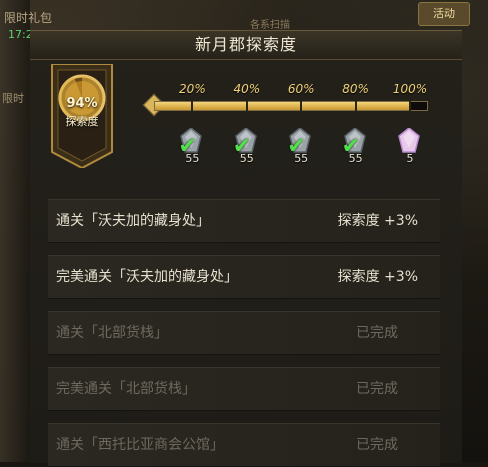 The image size is (488, 467). Describe the element at coordinates (247, 89) in the screenshot. I see `milestone-label: 40%` at that location.